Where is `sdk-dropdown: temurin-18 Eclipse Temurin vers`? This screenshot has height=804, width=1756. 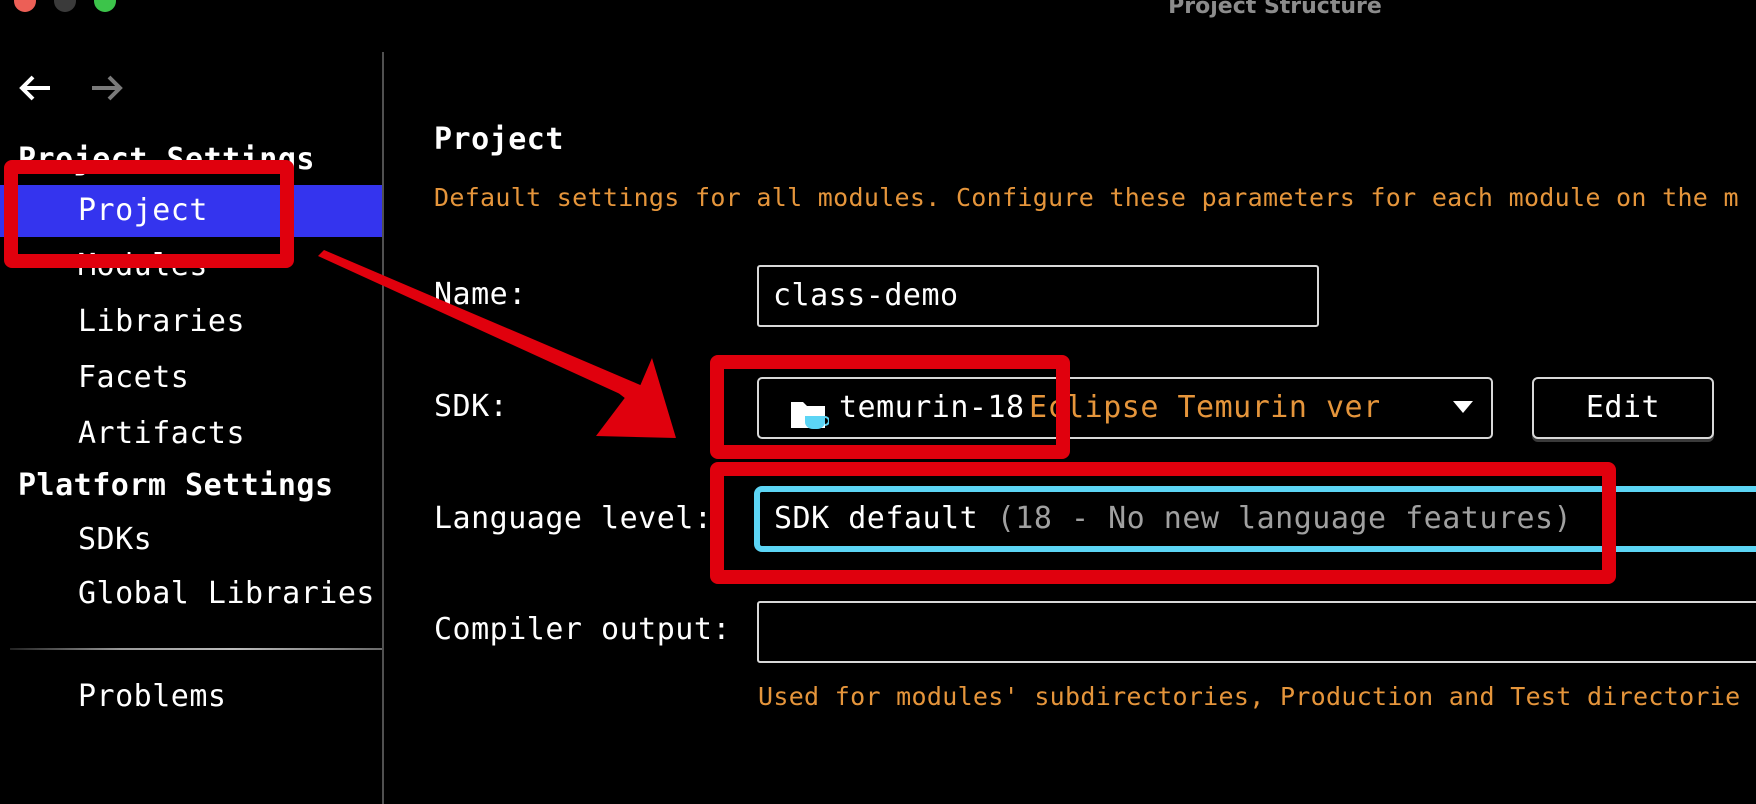
sdk-dropdown: temurin-18 Eclipse Temurin vers is located at coordinates (1125, 408).